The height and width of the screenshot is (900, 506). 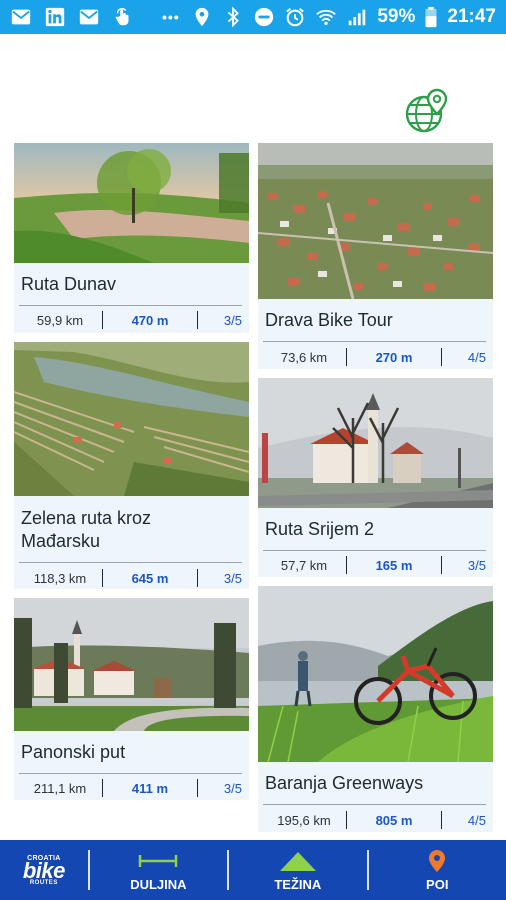 I want to click on route-stats: 57,7 km 165 m 3/5, so click(x=375, y=565).